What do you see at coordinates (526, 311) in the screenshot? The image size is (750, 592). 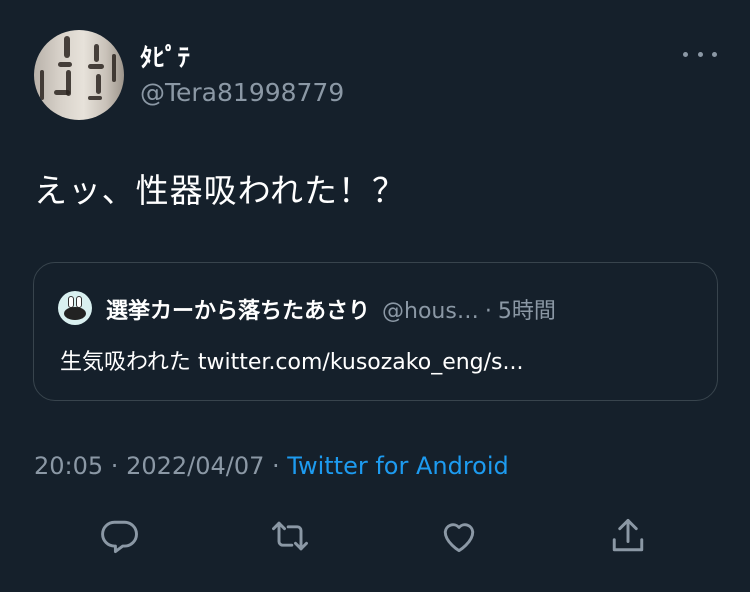 I see `quoted-timestamp: 5時間` at bounding box center [526, 311].